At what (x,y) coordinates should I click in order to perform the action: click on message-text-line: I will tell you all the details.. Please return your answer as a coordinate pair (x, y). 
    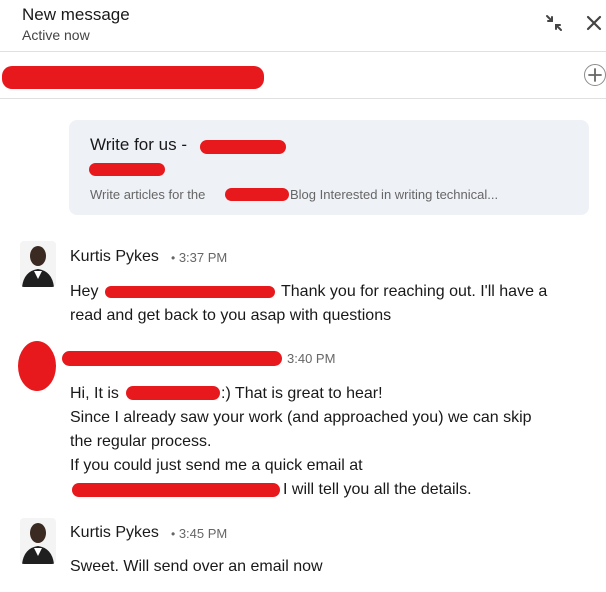
    Looking at the image, I should click on (377, 489).